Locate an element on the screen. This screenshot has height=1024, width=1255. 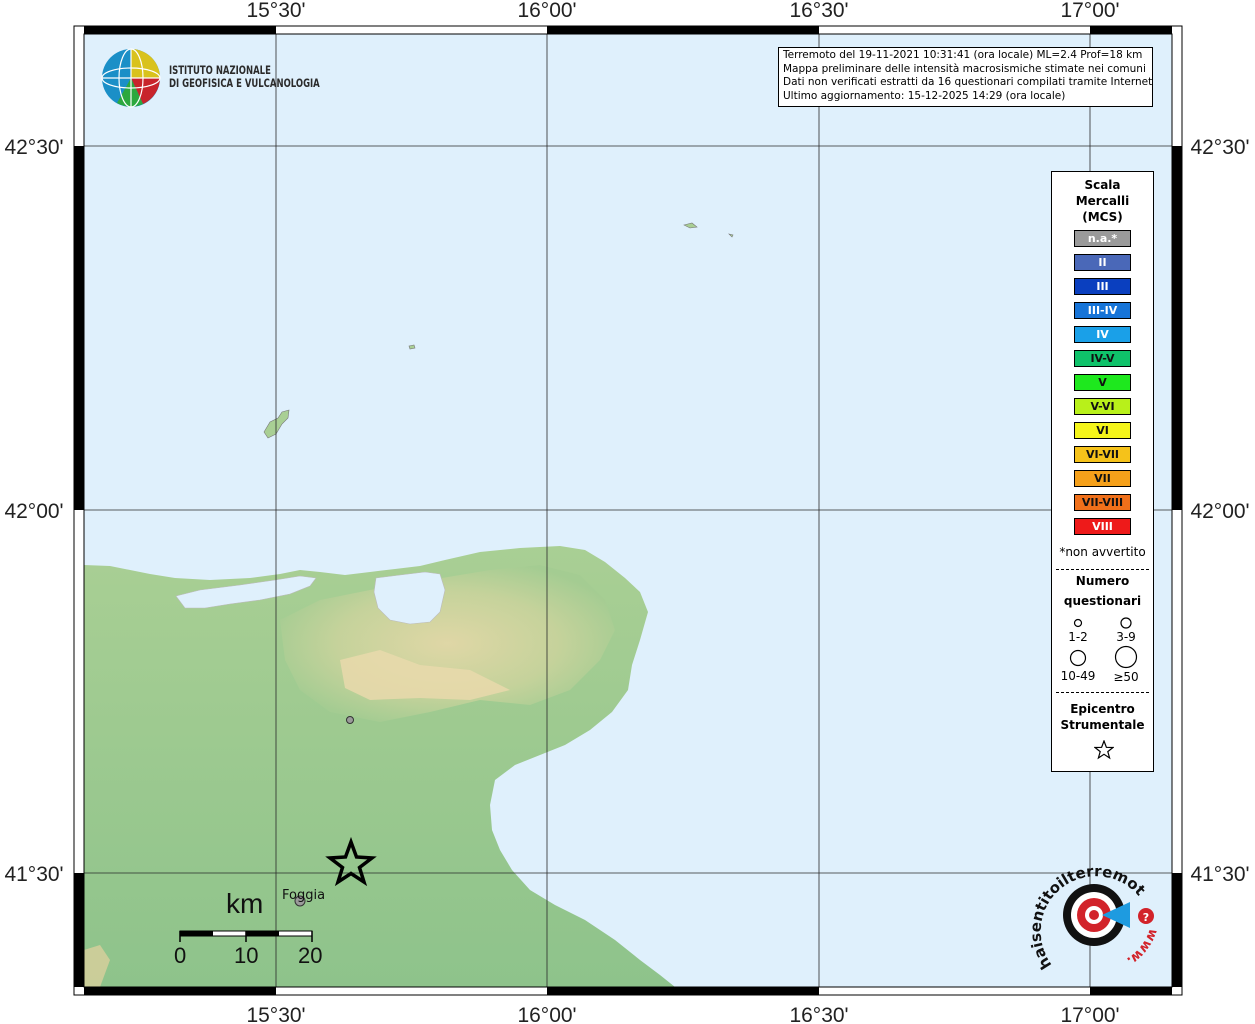
epicenter-title-2: Strumentale is located at coordinates (1102, 725).